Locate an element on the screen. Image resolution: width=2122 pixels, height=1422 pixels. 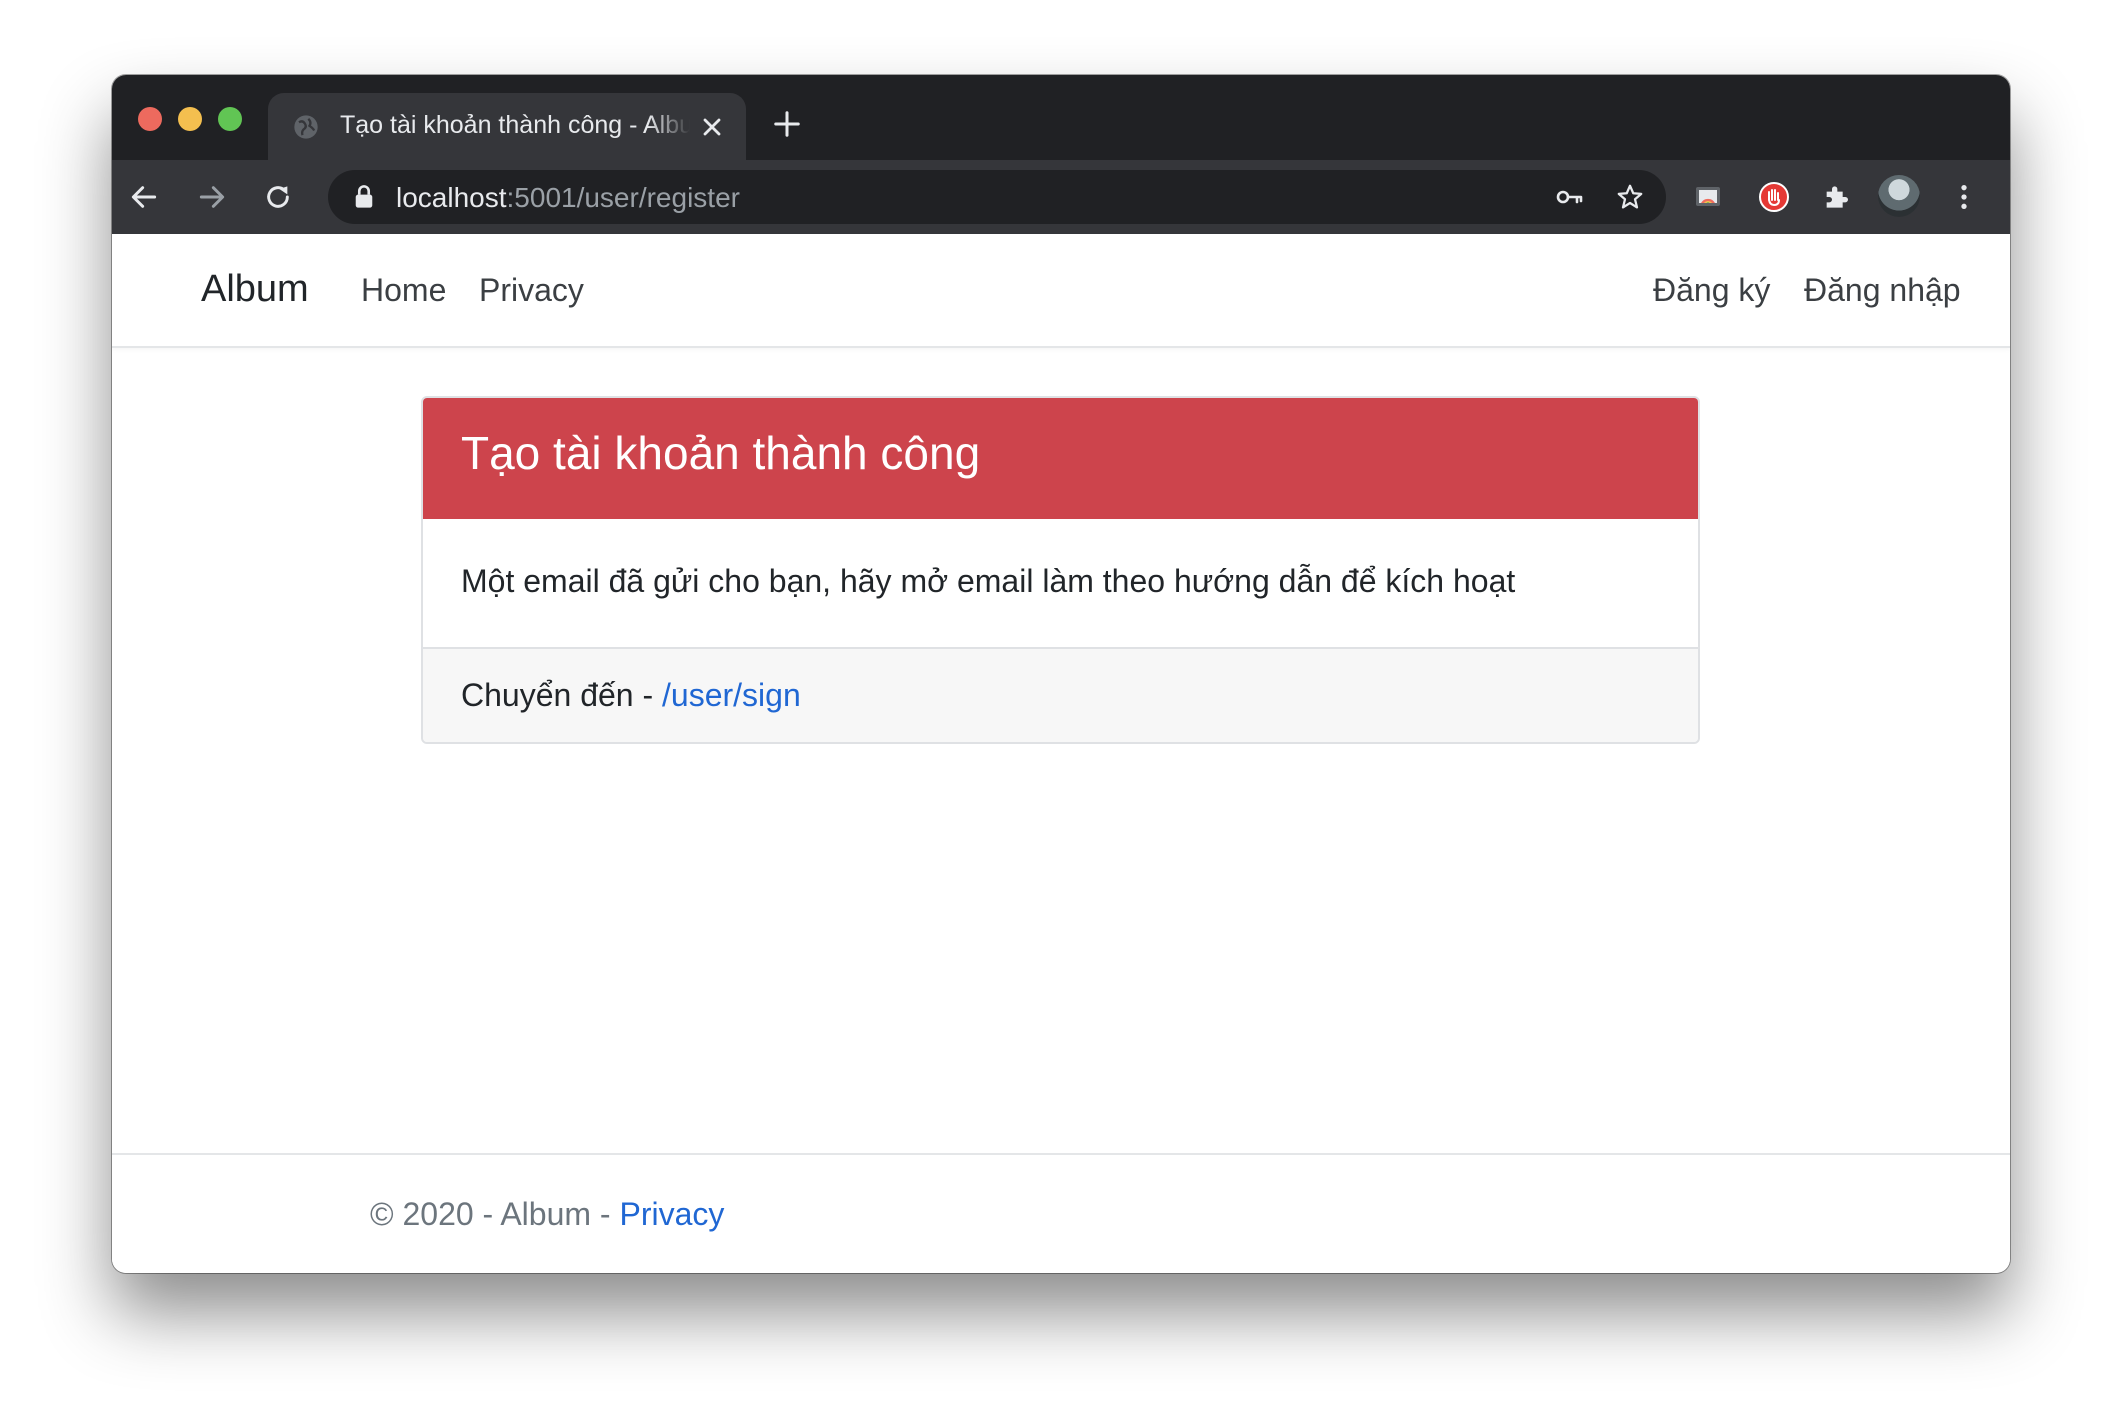
extensions-icon is located at coordinates (1836, 197).